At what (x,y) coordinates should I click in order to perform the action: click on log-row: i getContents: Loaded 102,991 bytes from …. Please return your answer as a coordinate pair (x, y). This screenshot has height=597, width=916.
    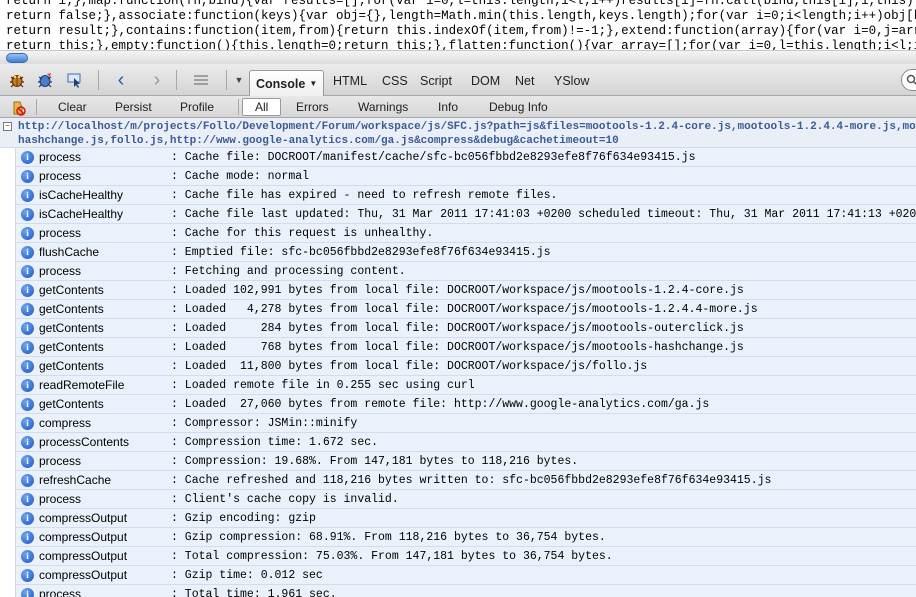
    Looking at the image, I should click on (466, 290).